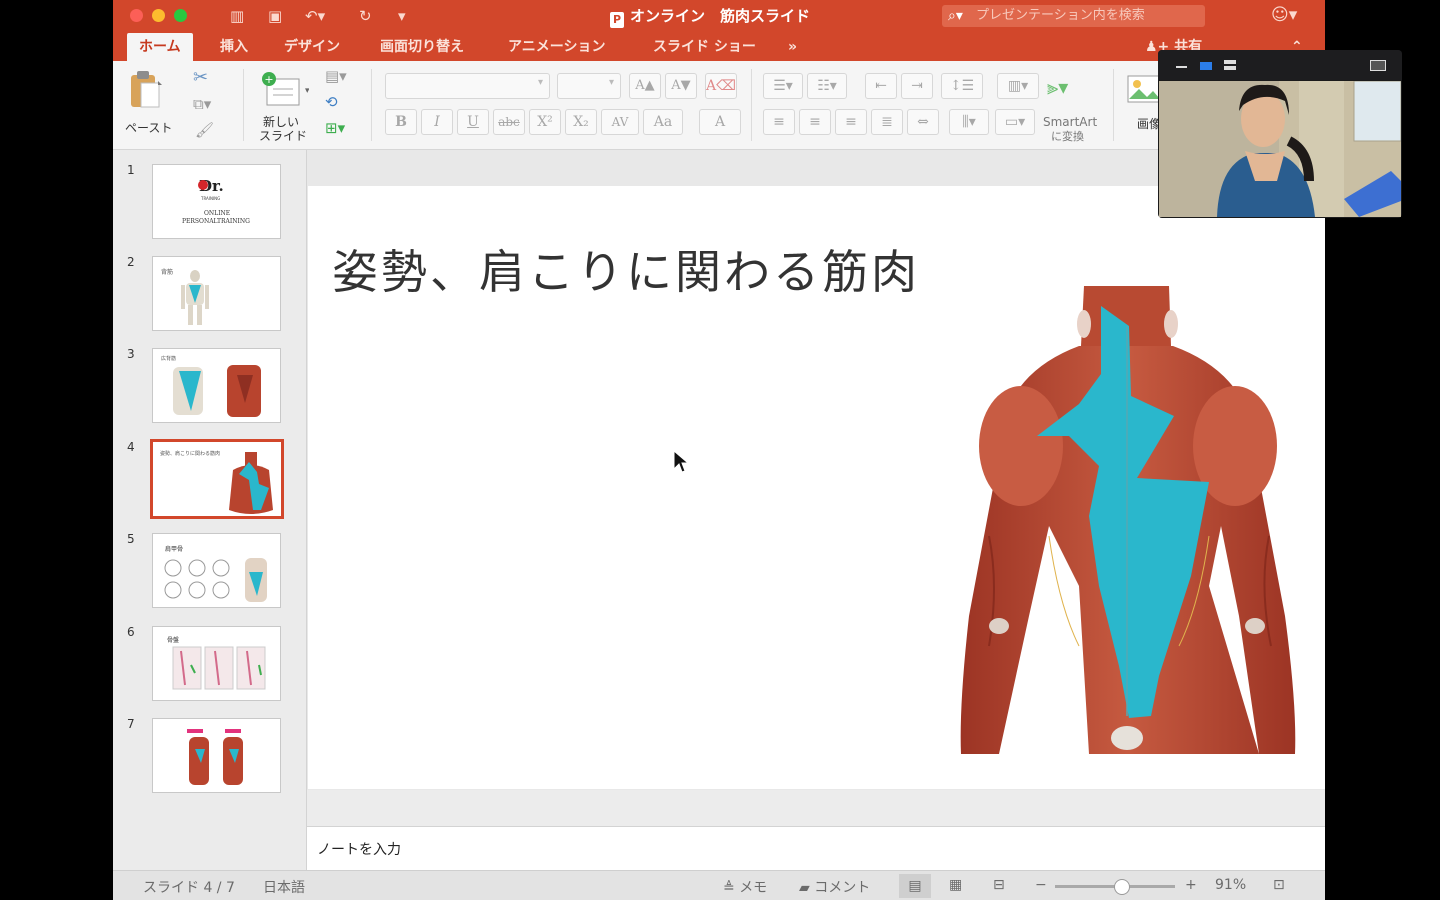 This screenshot has height=900, width=1440. I want to click on reset-slide-icon: ⟲, so click(331, 102).